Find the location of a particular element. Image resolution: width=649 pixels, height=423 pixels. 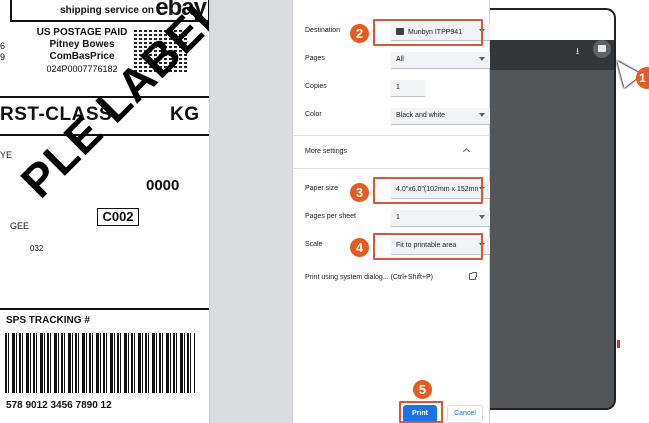

paper-size-highlight is located at coordinates (428, 190).